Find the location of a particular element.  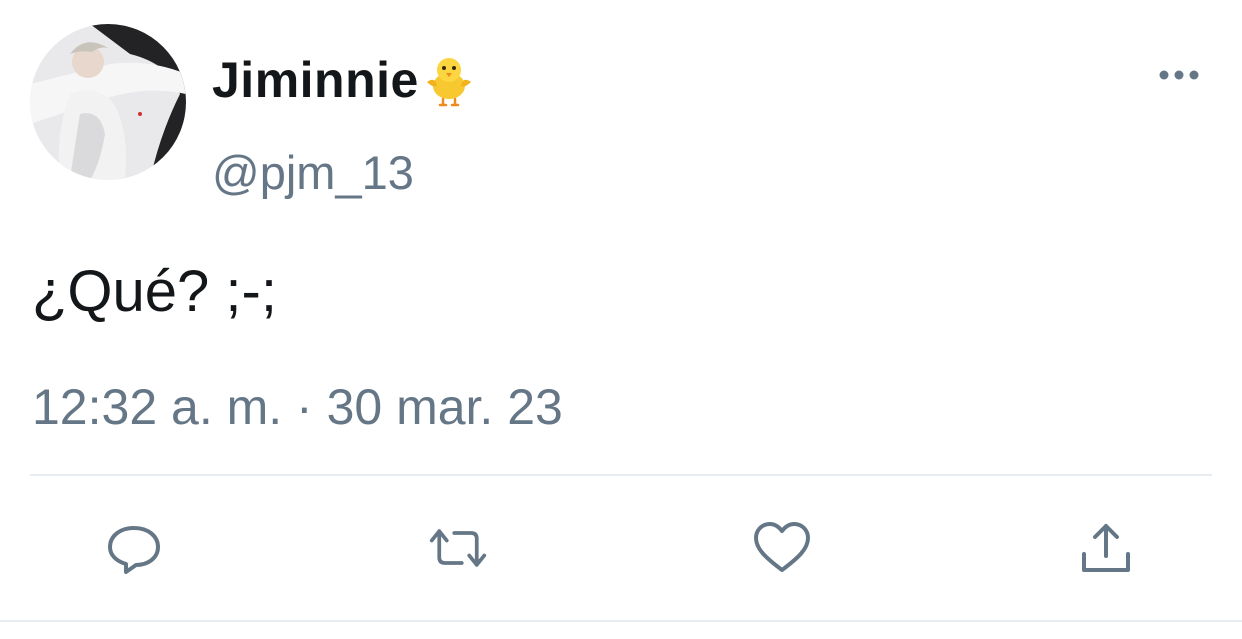

chick-icon is located at coordinates (449, 82).